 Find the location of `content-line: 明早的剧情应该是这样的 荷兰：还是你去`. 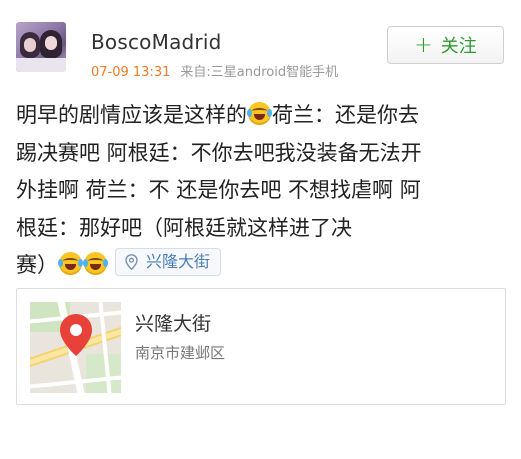

content-line: 明早的剧情应该是这样的 荷兰：还是你去 is located at coordinates (217, 114).